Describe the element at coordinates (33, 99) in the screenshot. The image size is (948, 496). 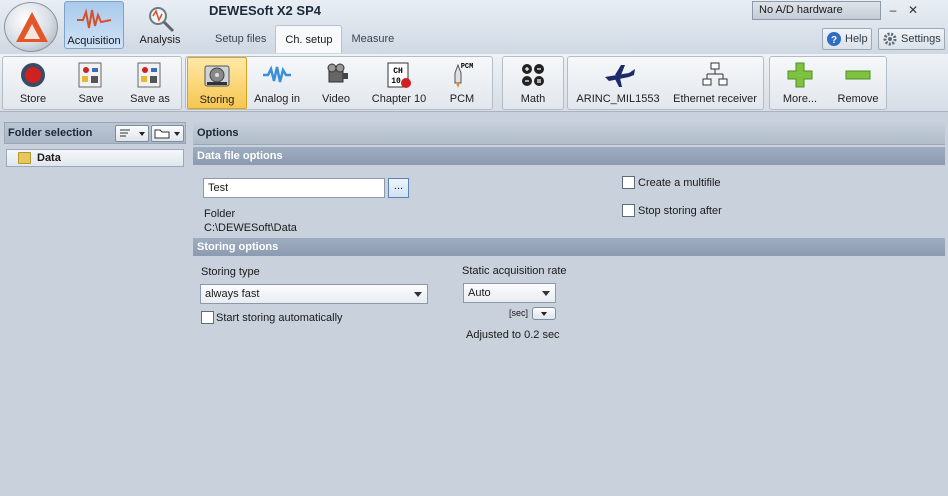
I see `store-label: Store` at that location.